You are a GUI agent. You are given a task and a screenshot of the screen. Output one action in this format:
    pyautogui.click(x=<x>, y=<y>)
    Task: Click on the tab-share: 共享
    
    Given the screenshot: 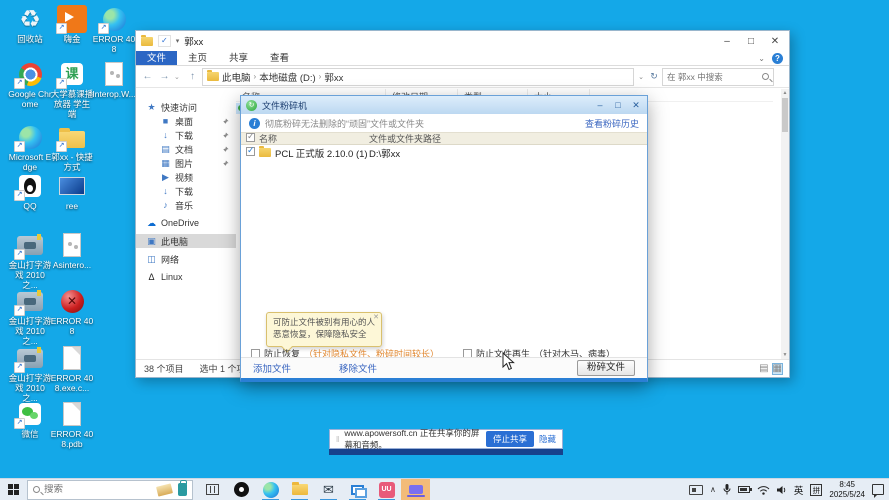 What is the action you would take?
    pyautogui.click(x=238, y=58)
    